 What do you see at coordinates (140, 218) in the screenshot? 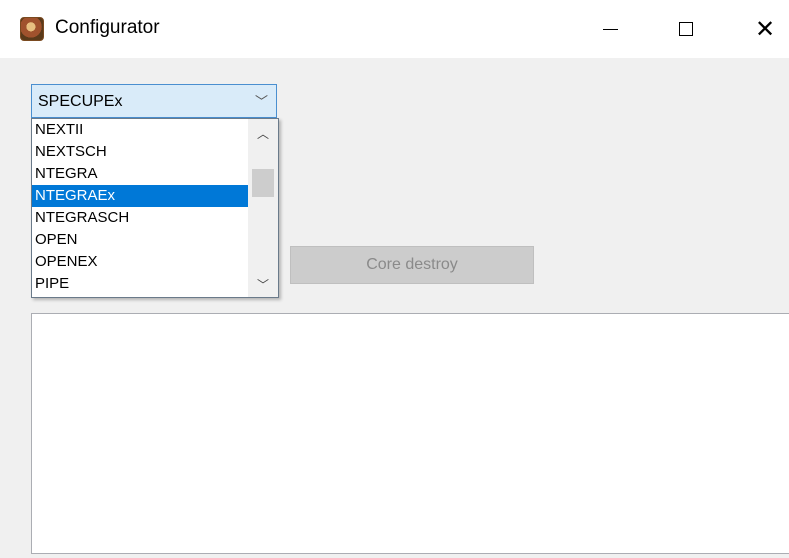
I see `list-item: NTEGRASCH` at bounding box center [140, 218].